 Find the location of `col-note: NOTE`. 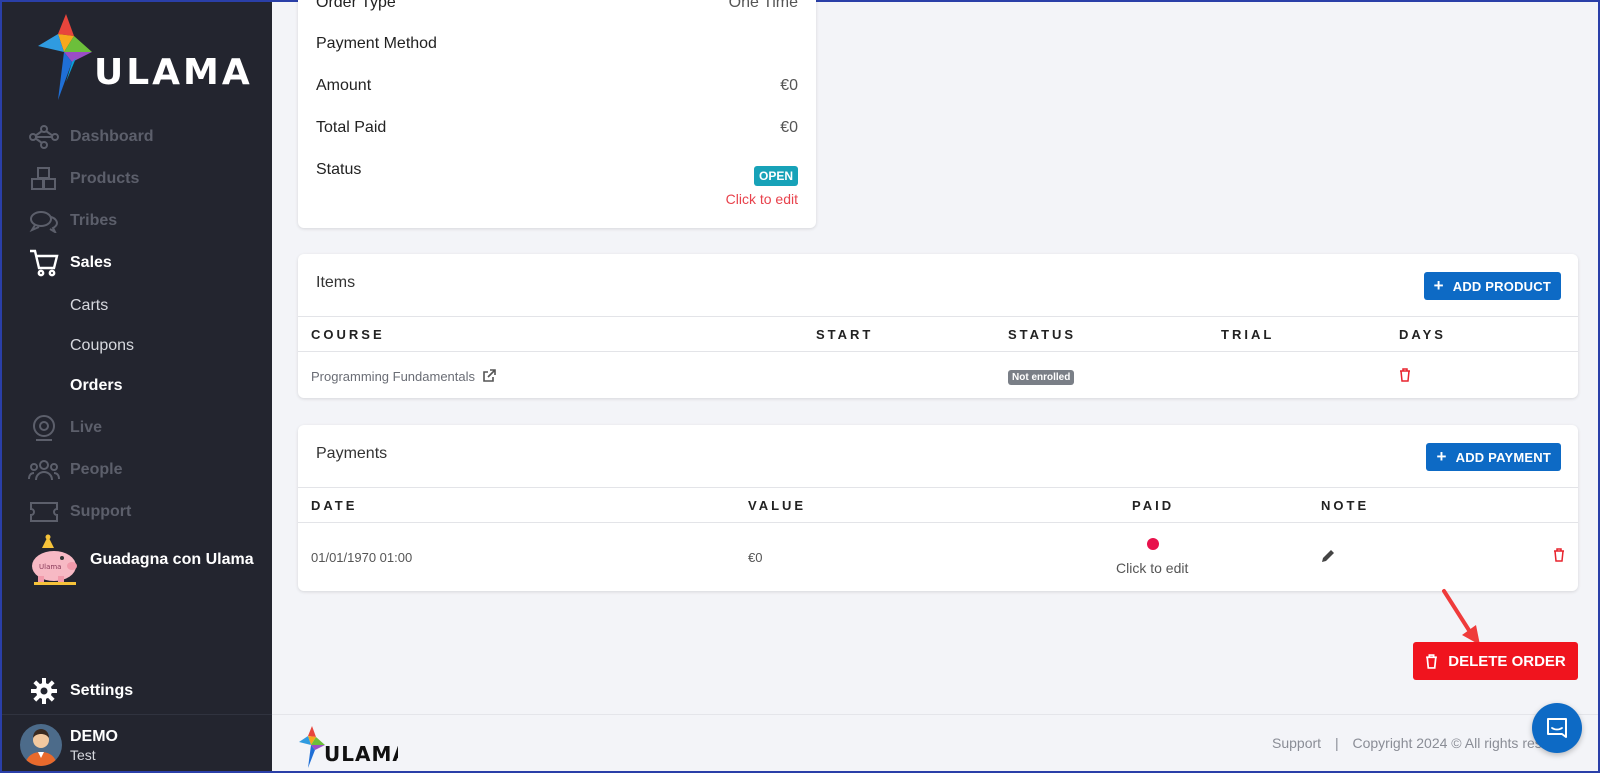

col-note: NOTE is located at coordinates (1345, 505).